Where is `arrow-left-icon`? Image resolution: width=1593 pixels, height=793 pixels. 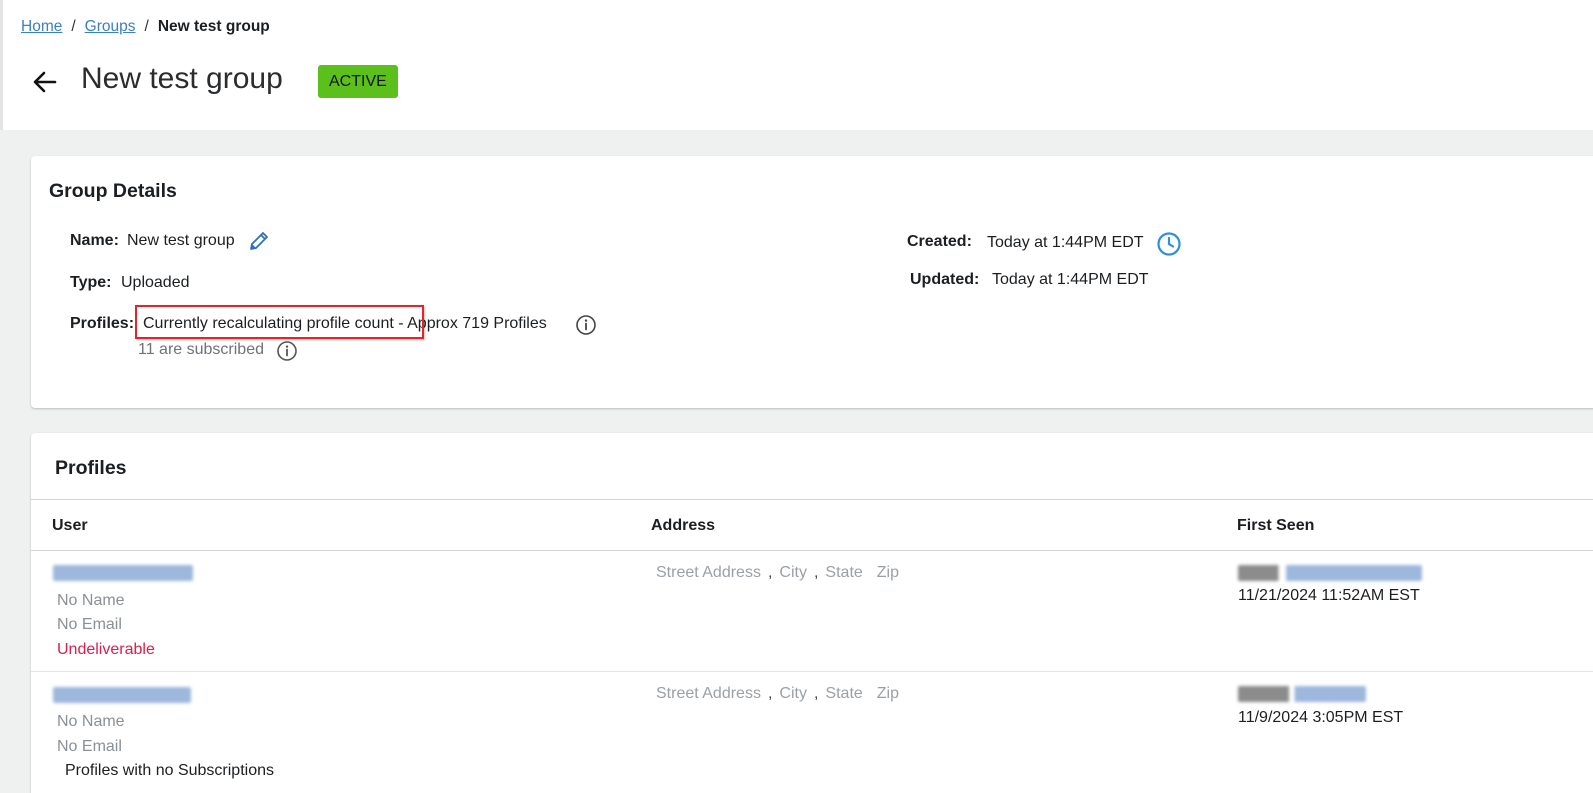 arrow-left-icon is located at coordinates (45, 82).